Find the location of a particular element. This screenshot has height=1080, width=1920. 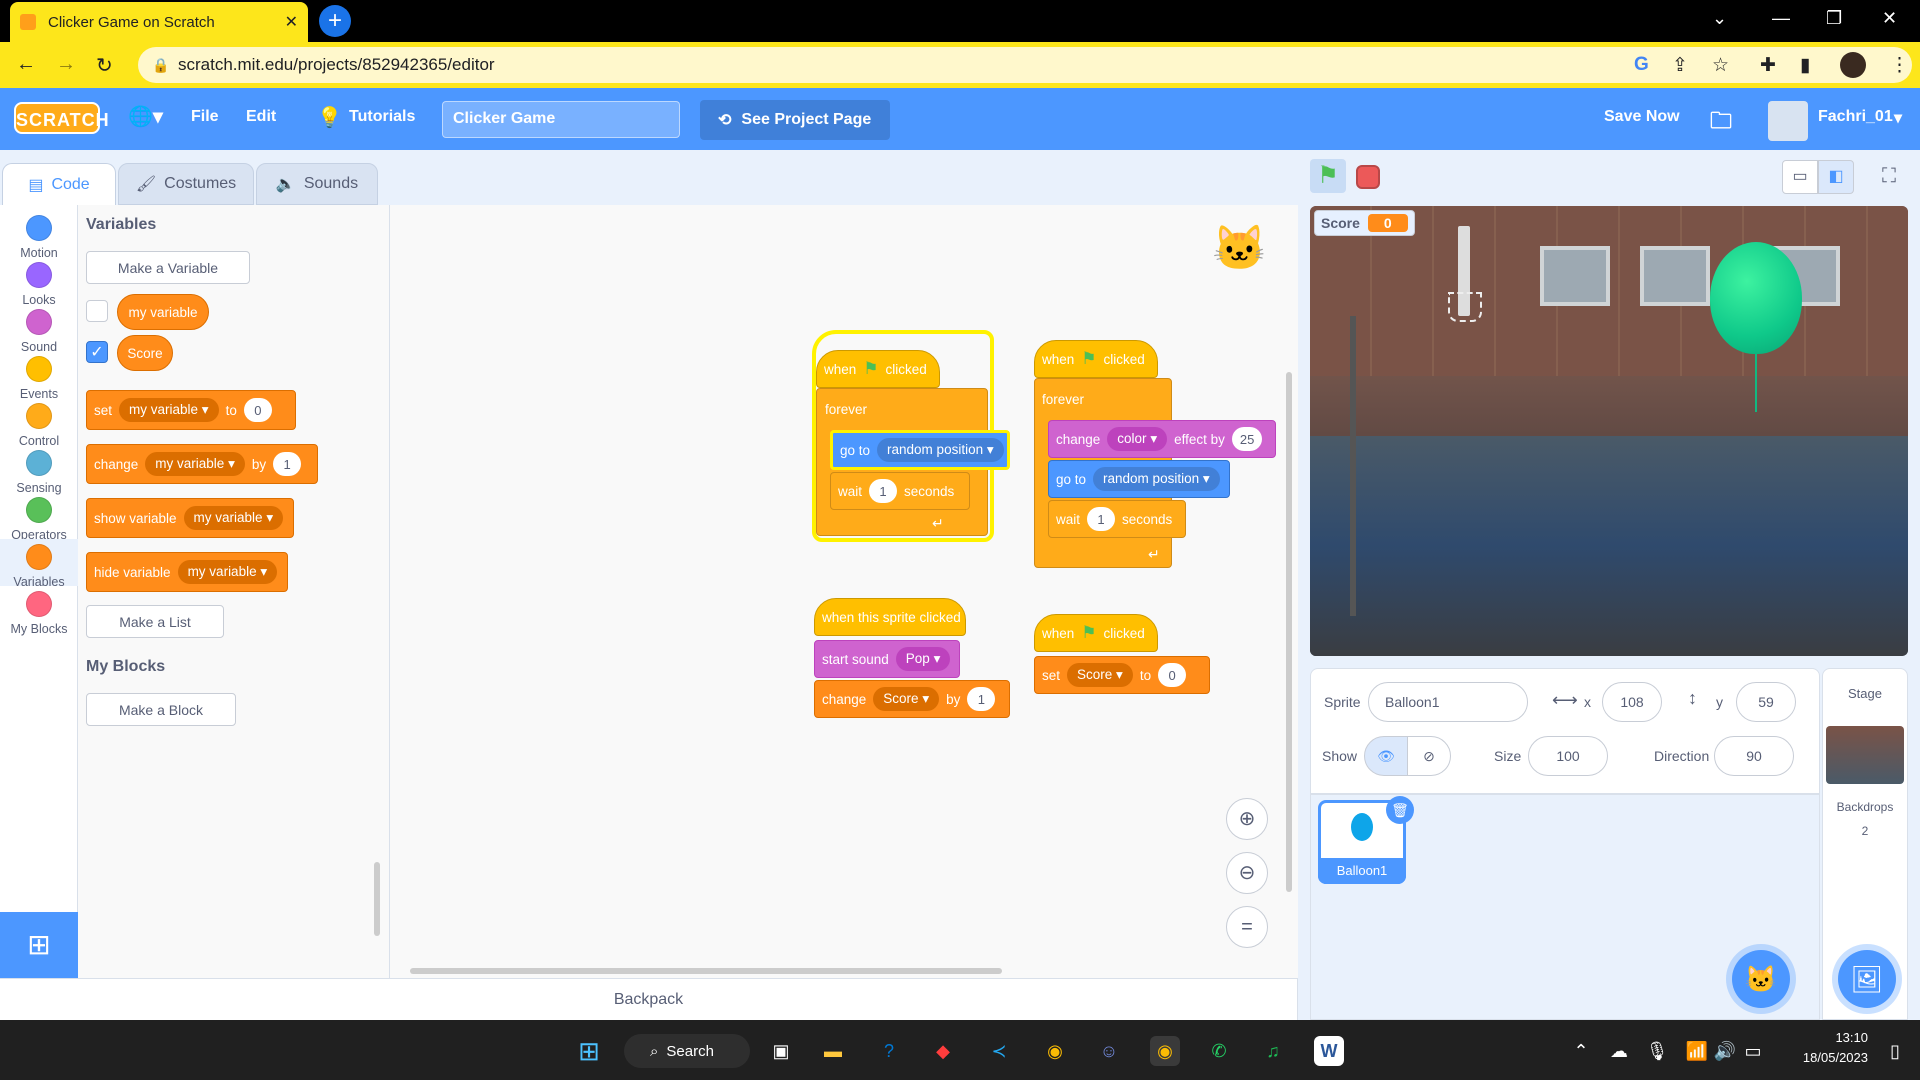

change-effect-block: change color ▾ effect by 25 is located at coordinates (1162, 439).